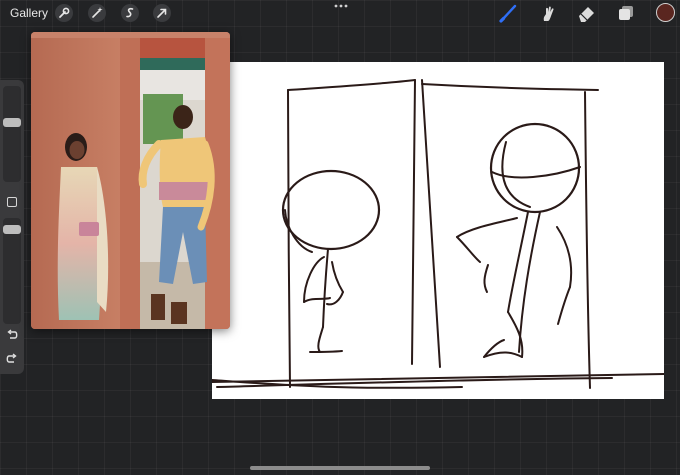  What do you see at coordinates (587, 13) in the screenshot?
I see `eraser-icon` at bounding box center [587, 13].